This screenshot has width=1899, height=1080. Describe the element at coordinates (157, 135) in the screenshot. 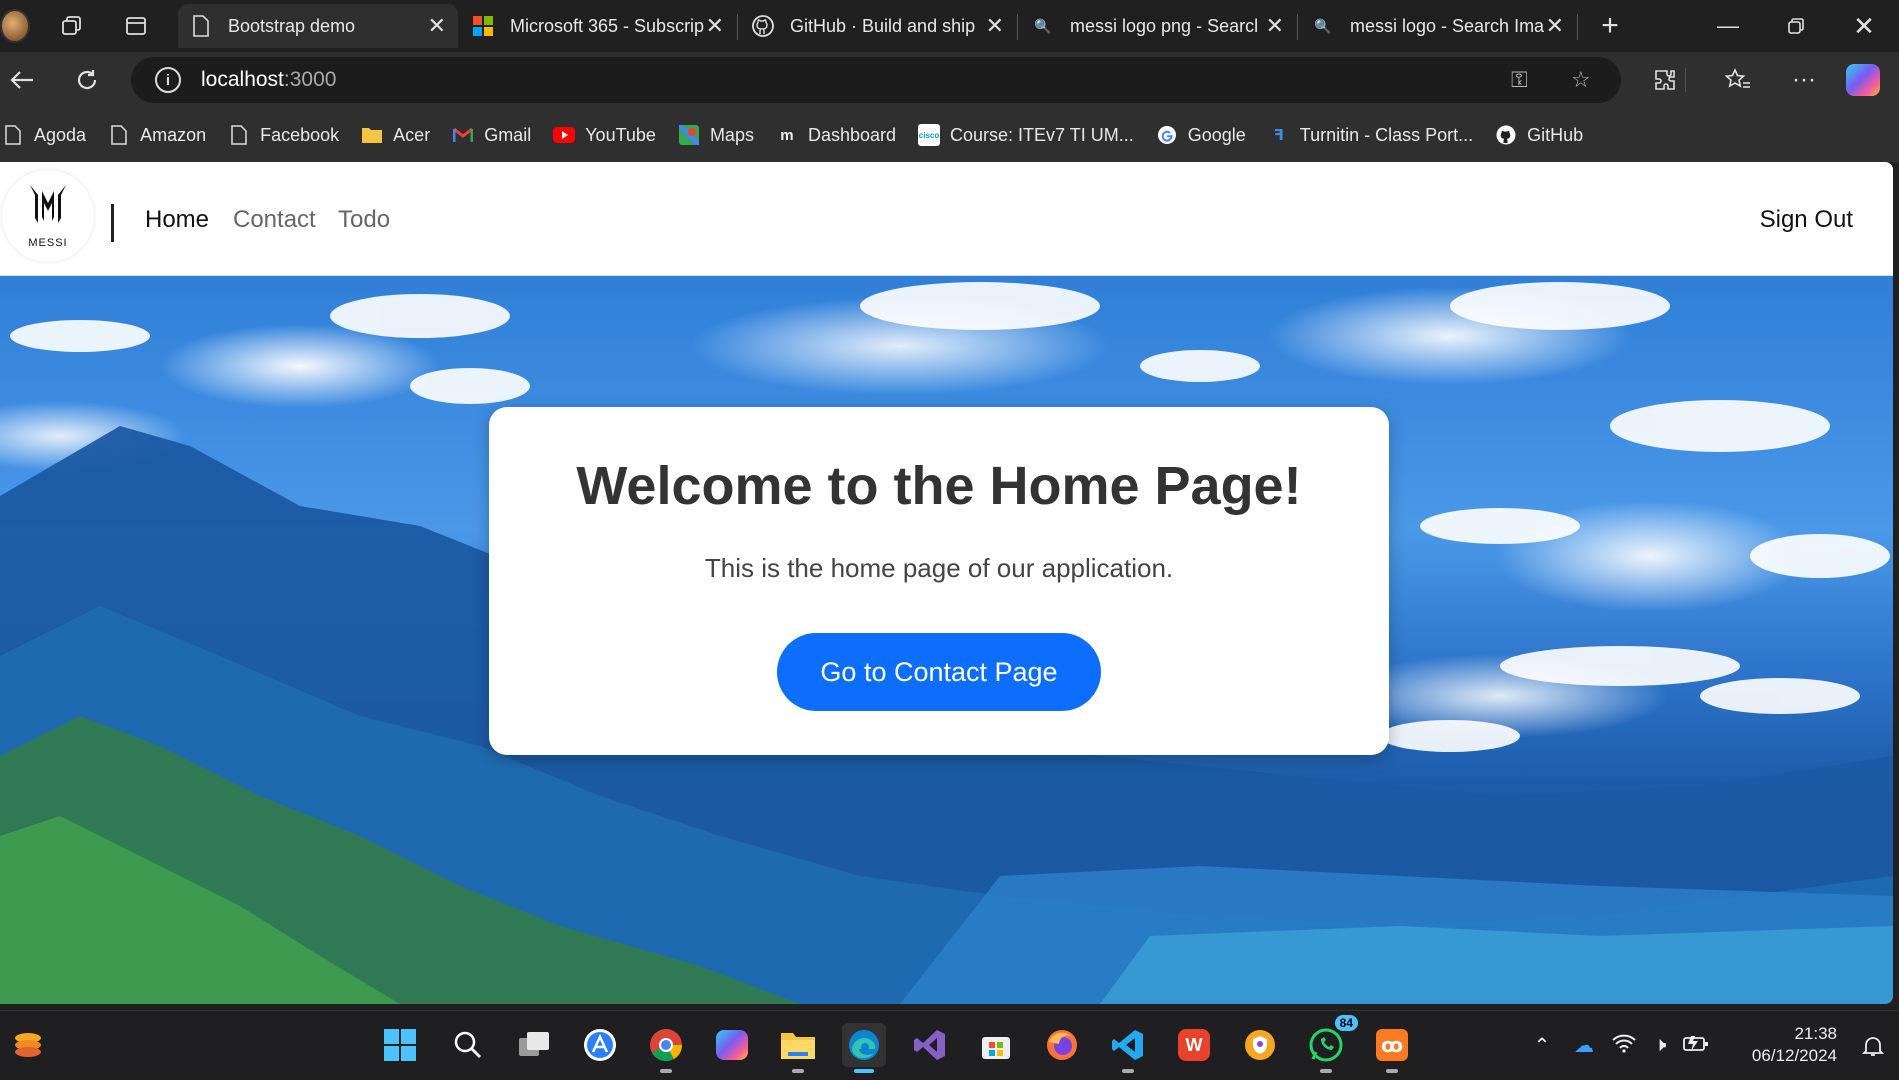

I see `bookmark-amazon: Amazon` at that location.